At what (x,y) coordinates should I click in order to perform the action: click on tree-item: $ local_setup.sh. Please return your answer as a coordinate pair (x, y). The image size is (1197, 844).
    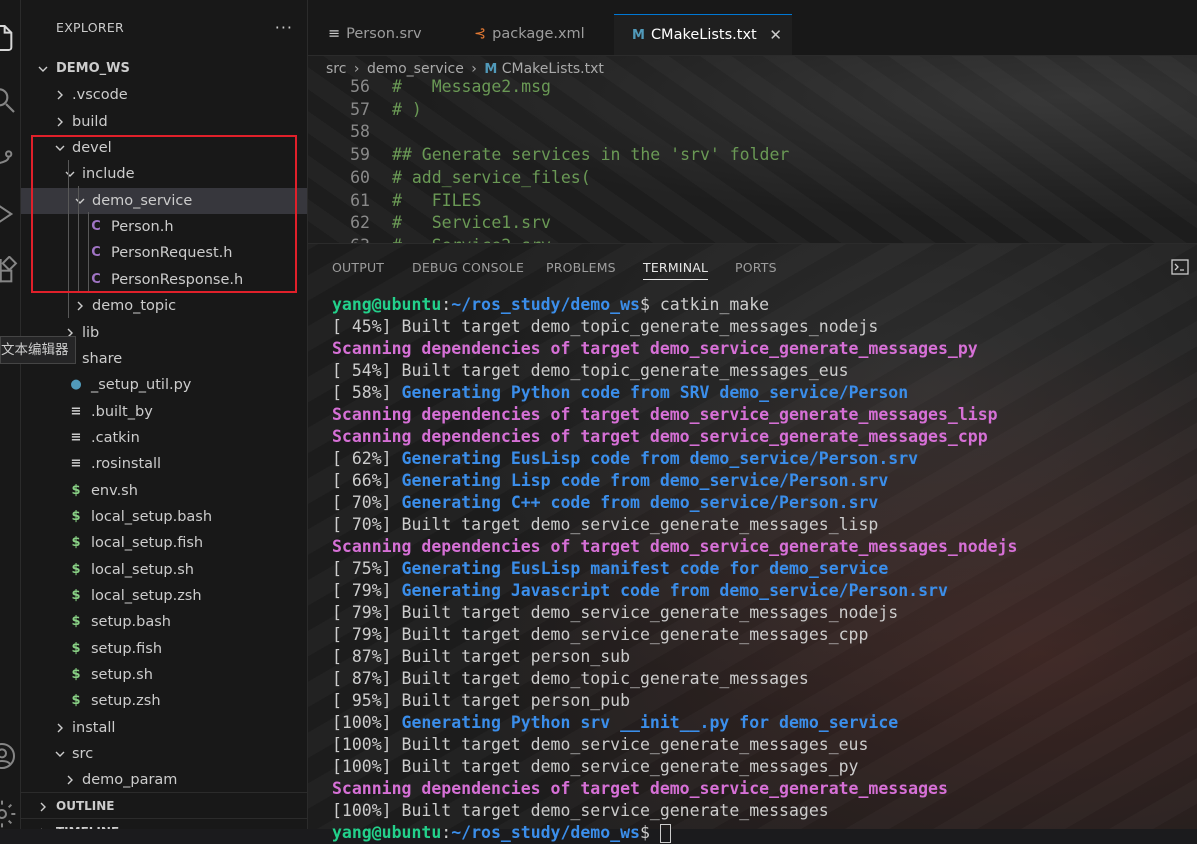
    Looking at the image, I should click on (164, 570).